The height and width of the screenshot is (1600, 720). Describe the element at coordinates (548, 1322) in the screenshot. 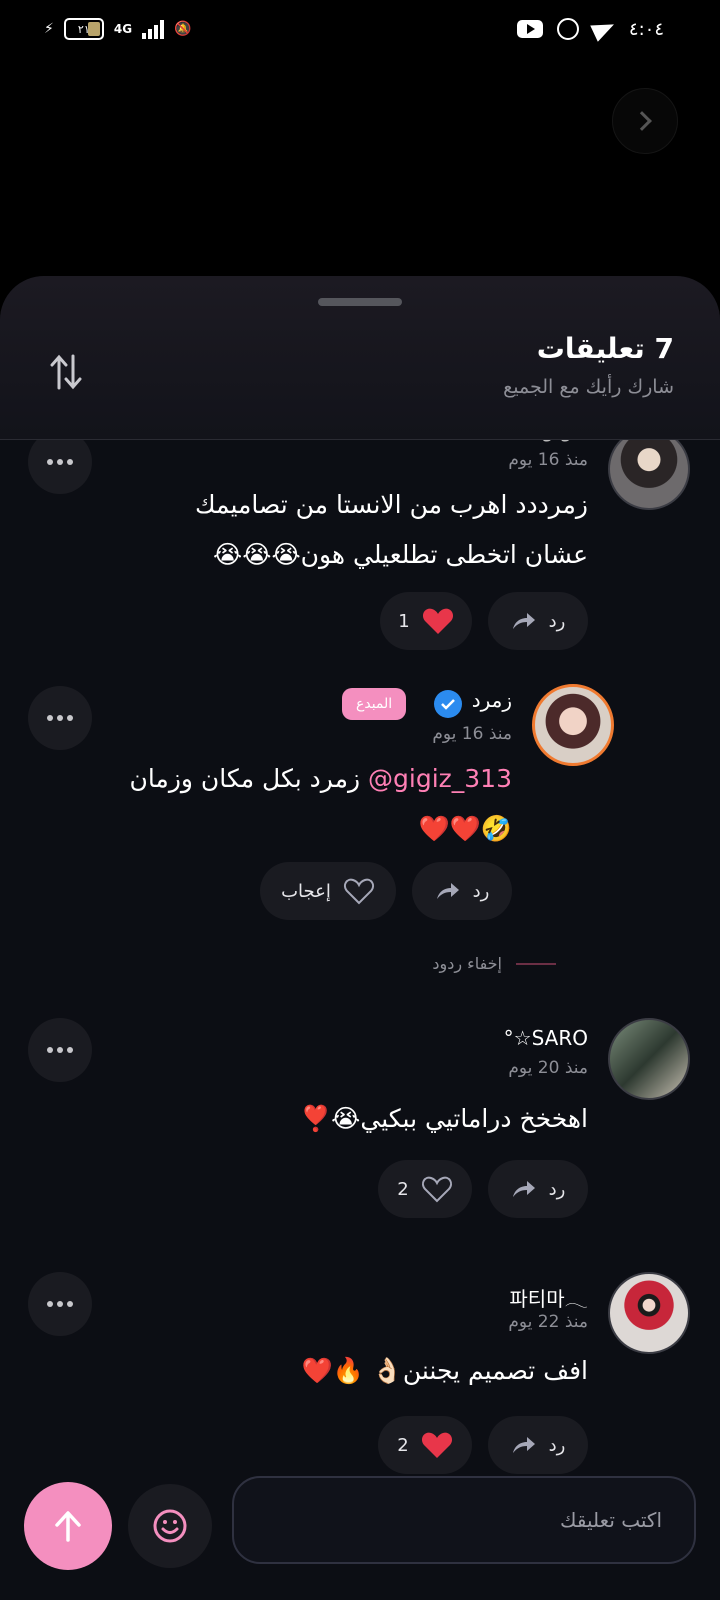

I see `comment-time: منذ 22 يوم` at that location.